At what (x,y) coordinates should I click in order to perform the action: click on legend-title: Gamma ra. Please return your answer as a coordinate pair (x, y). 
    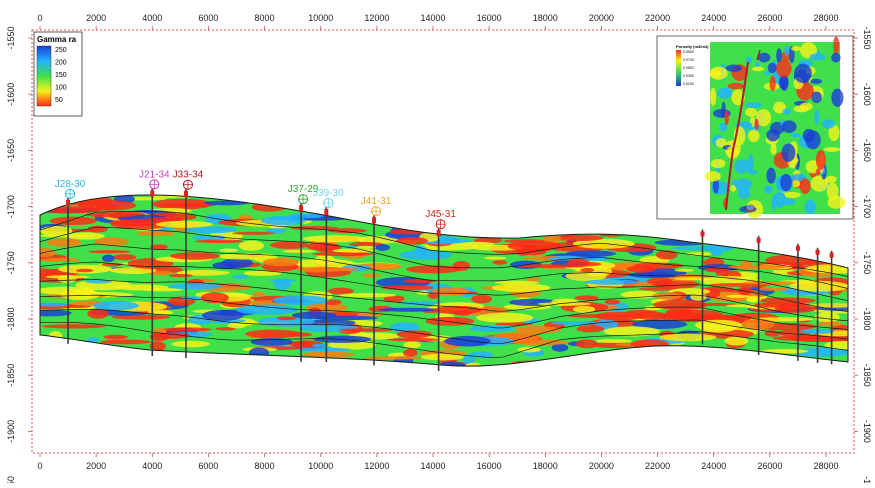
    Looking at the image, I should click on (57, 39).